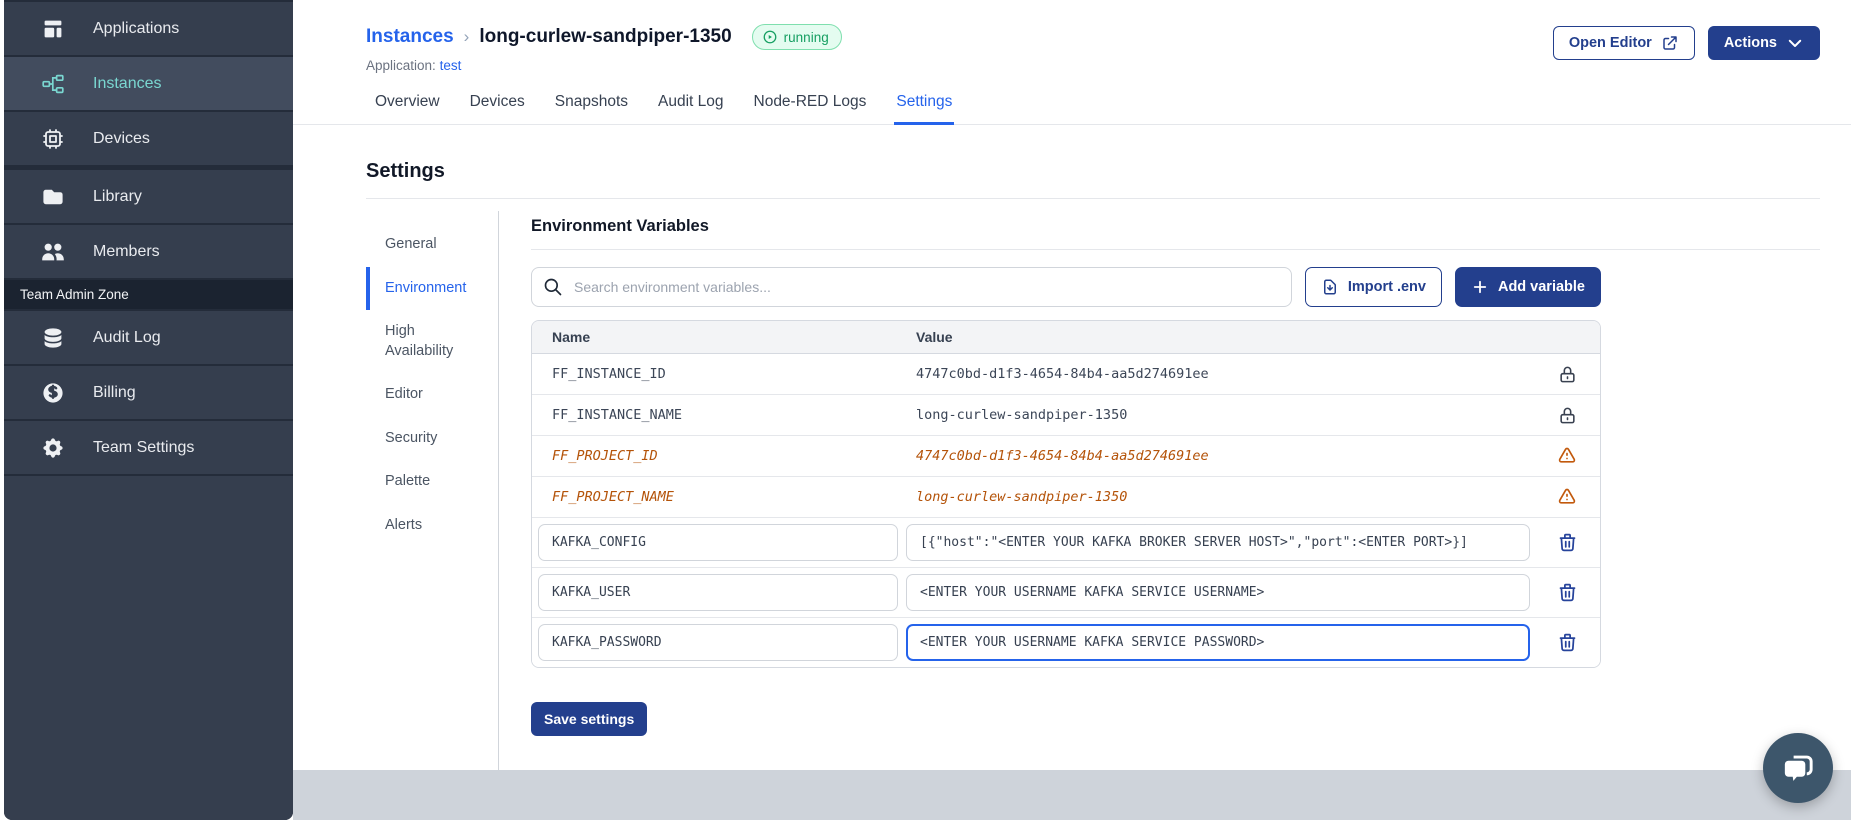 The image size is (1851, 826). I want to click on search-field, so click(911, 287).